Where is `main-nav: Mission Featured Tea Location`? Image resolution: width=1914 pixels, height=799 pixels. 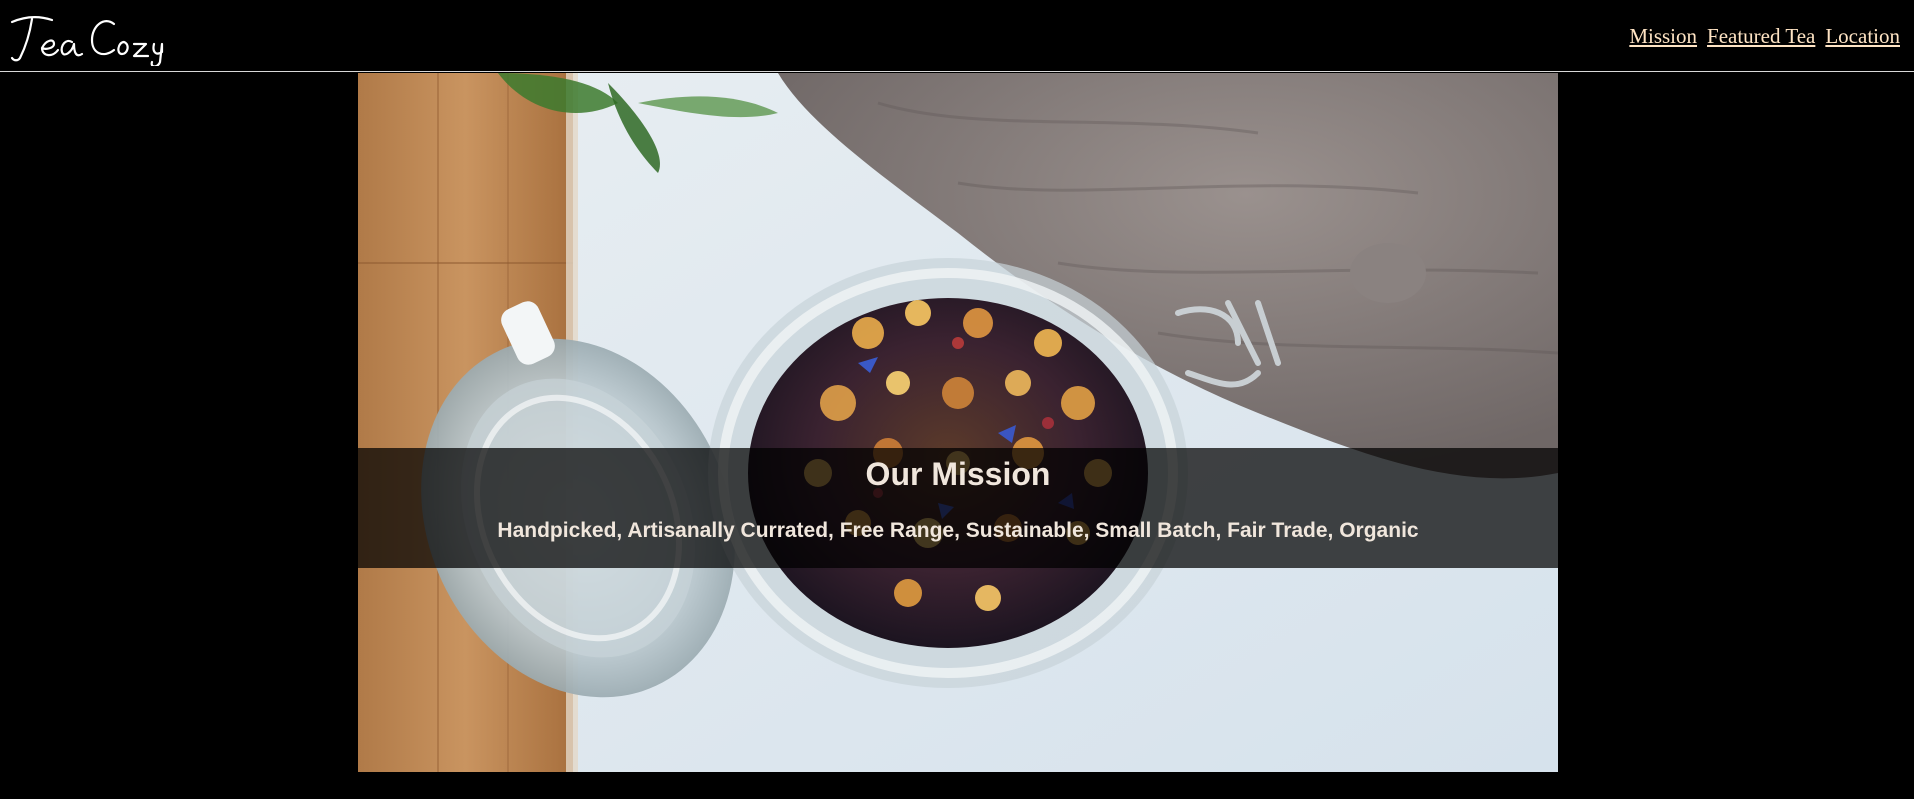
main-nav: Mission Featured Tea Location is located at coordinates (1764, 36).